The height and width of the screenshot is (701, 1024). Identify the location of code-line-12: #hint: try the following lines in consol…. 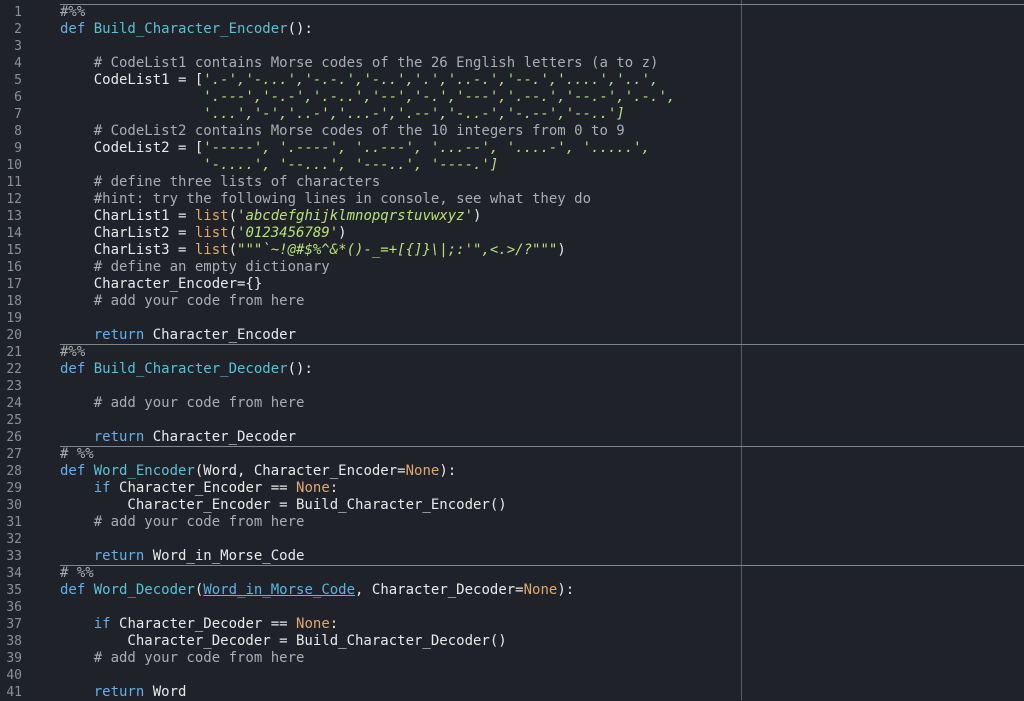
(325, 199).